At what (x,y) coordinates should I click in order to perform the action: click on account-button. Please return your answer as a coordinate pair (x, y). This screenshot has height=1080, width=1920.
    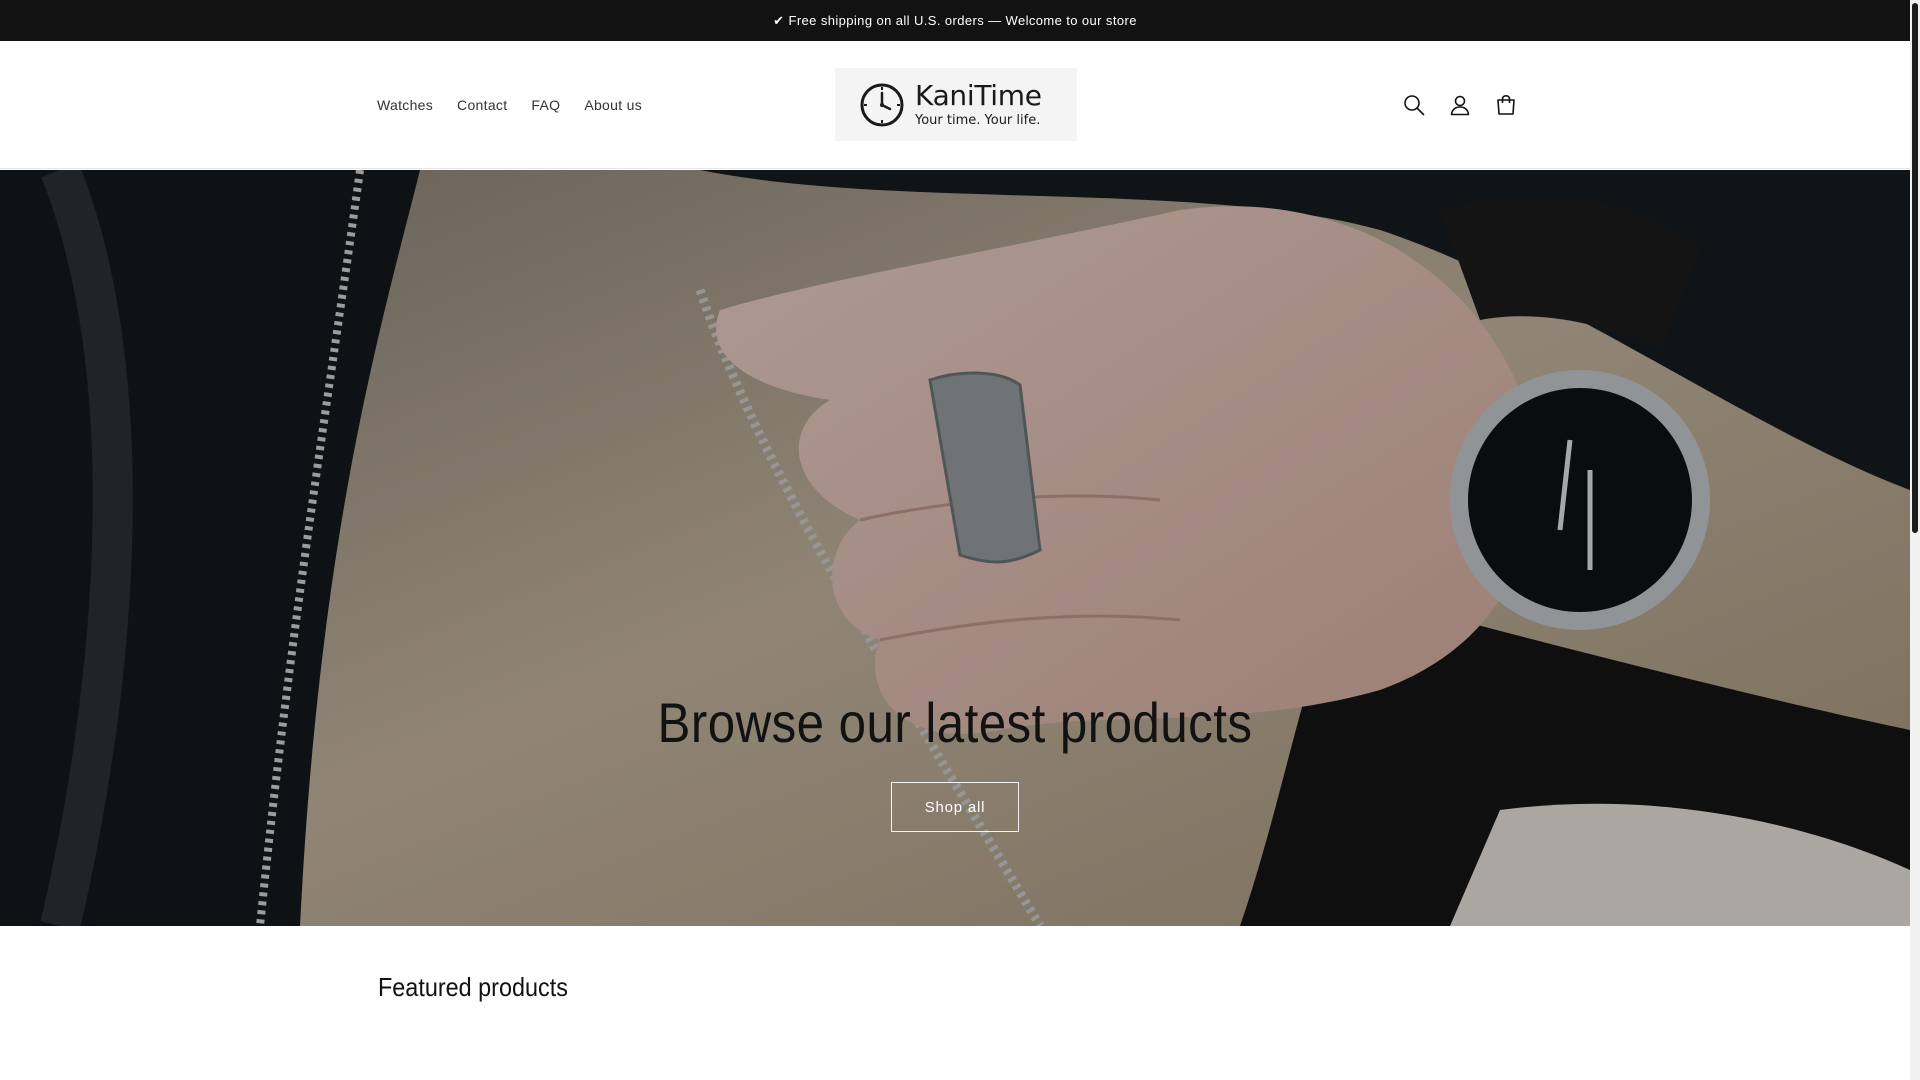
    Looking at the image, I should click on (1460, 105).